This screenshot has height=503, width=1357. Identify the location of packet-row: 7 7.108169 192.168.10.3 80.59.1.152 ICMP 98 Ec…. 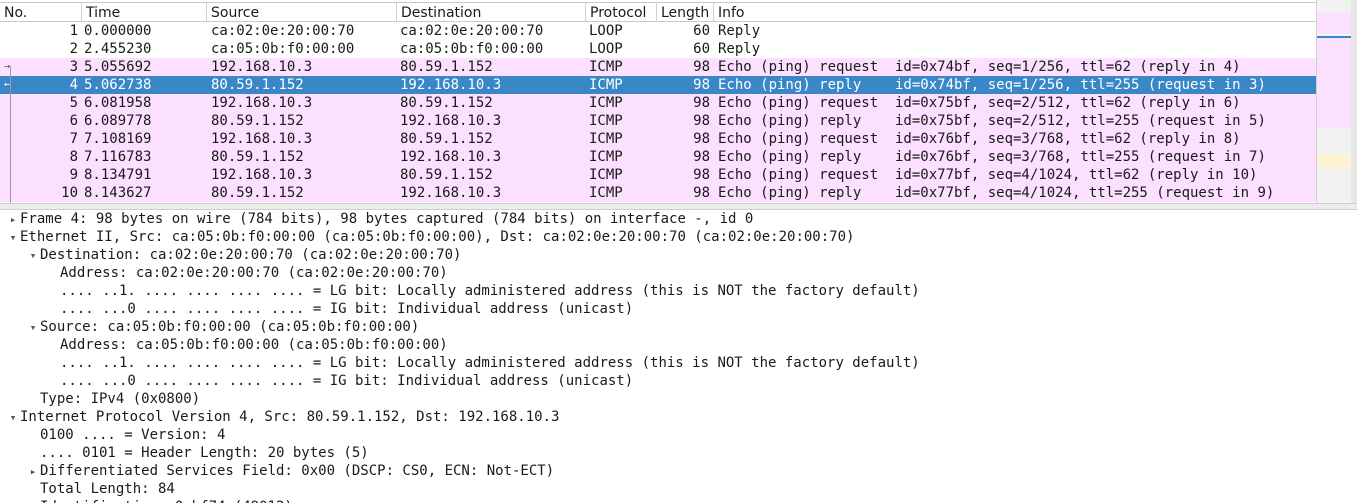
(658, 139).